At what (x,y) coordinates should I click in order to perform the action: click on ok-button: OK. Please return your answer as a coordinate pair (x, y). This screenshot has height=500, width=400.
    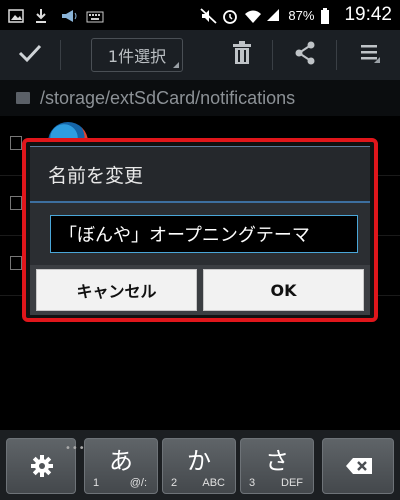
    Looking at the image, I should click on (283, 290).